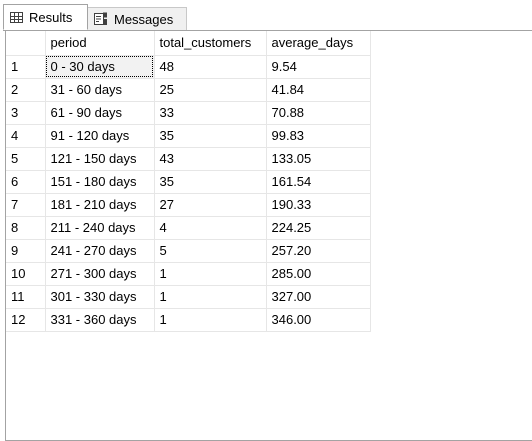 Image resolution: width=532 pixels, height=441 pixels. I want to click on table-row: 3 61 - 90 days 33 70.88, so click(188, 113).